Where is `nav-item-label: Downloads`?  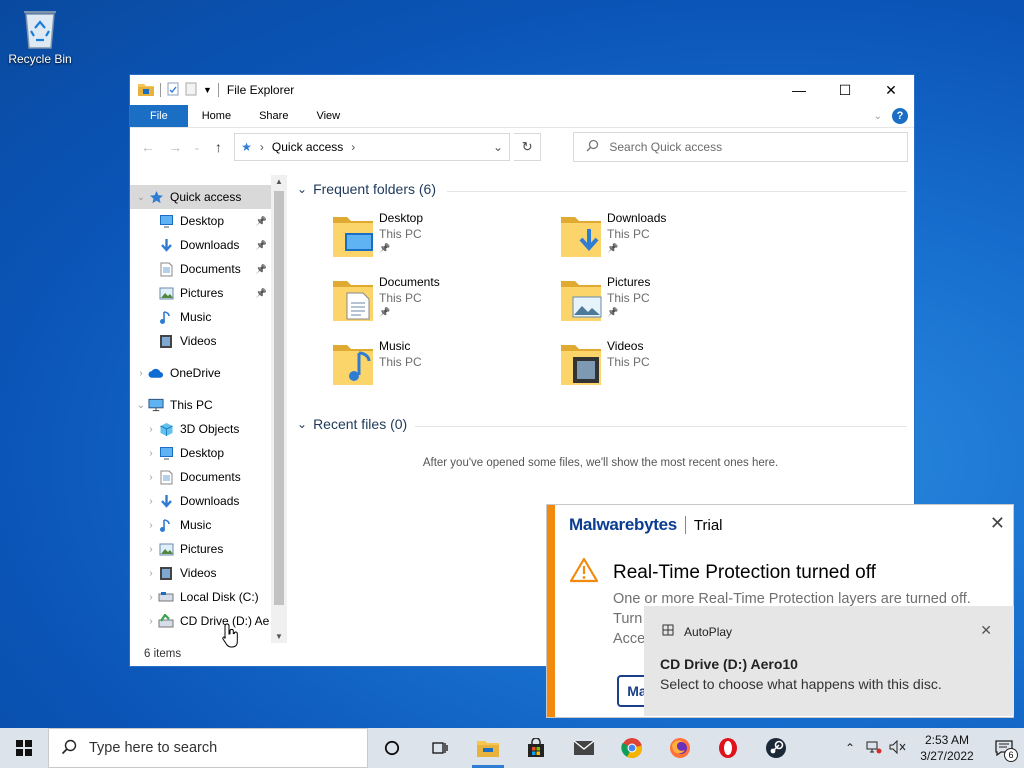 nav-item-label: Downloads is located at coordinates (210, 245).